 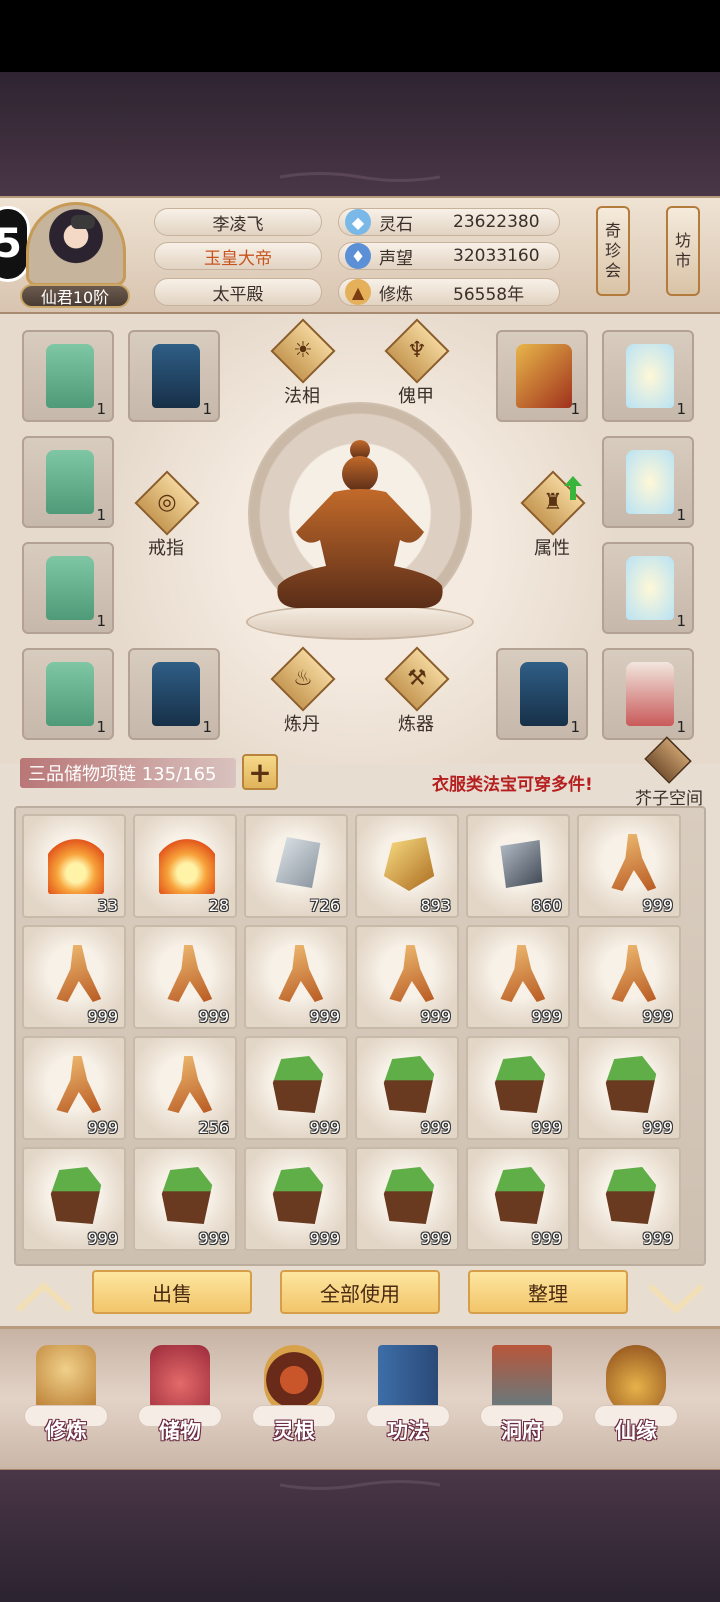 What do you see at coordinates (44, 1298) in the screenshot?
I see `scroll-up-icon` at bounding box center [44, 1298].